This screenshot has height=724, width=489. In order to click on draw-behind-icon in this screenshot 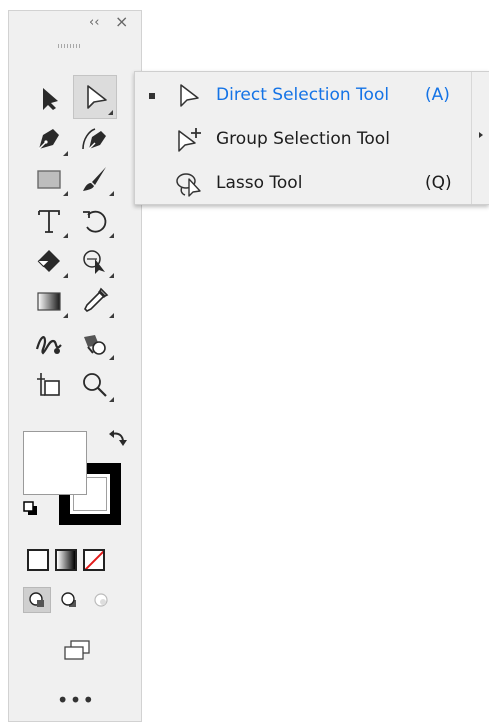, I will do `click(68, 599)`.